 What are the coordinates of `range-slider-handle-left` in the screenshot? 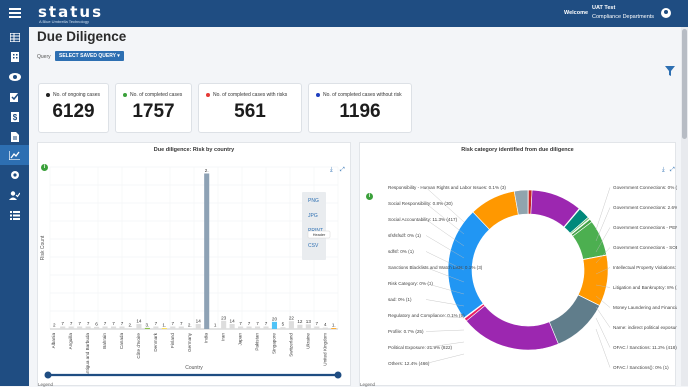 It's located at (48, 375).